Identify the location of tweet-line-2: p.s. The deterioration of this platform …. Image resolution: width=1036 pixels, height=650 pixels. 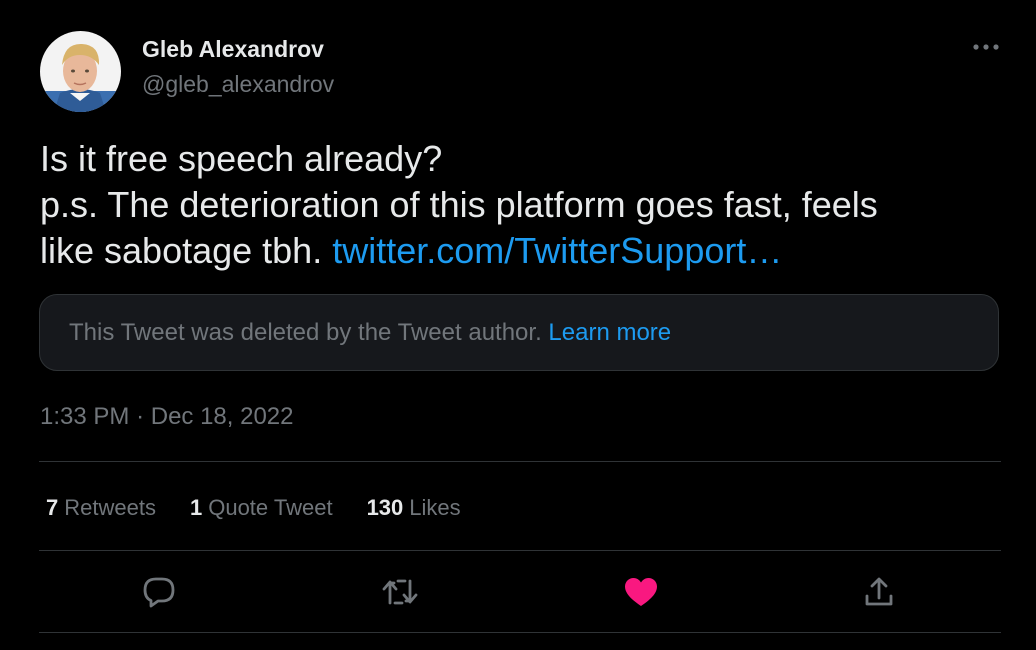
(459, 204).